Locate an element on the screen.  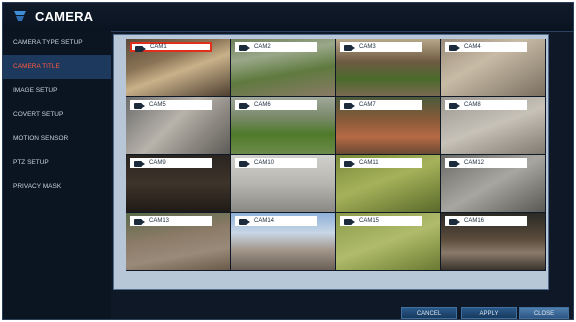
camera-title-text: CAM1 is located at coordinates (158, 47).